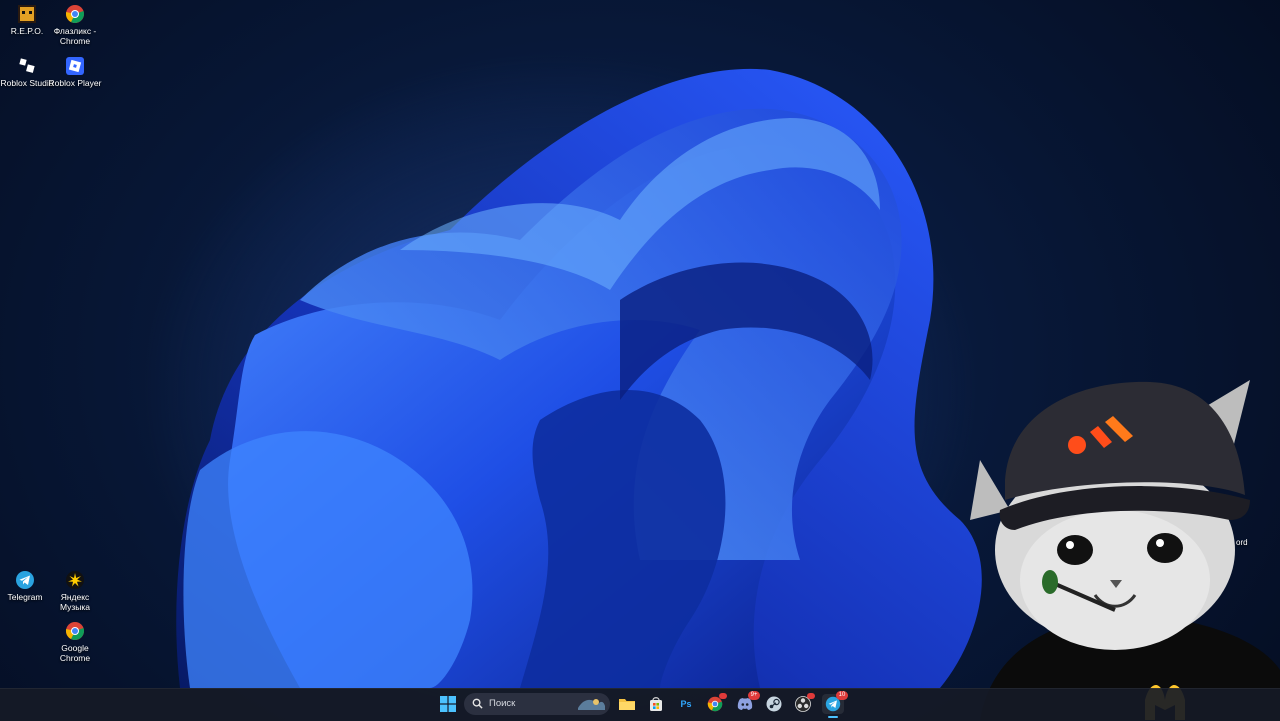 The width and height of the screenshot is (1280, 721). I want to click on taskbar-discord: 9+, so click(747, 702).